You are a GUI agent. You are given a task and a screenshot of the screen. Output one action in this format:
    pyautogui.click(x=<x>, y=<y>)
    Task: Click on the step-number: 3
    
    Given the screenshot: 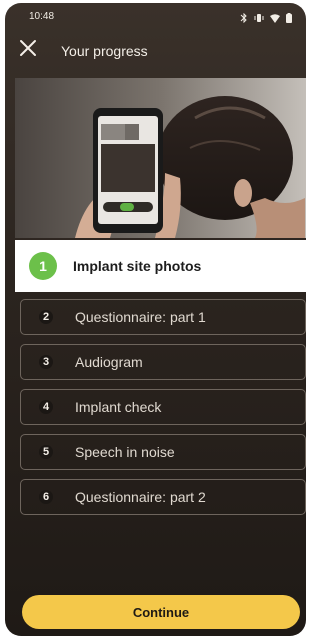 What is the action you would take?
    pyautogui.click(x=46, y=362)
    